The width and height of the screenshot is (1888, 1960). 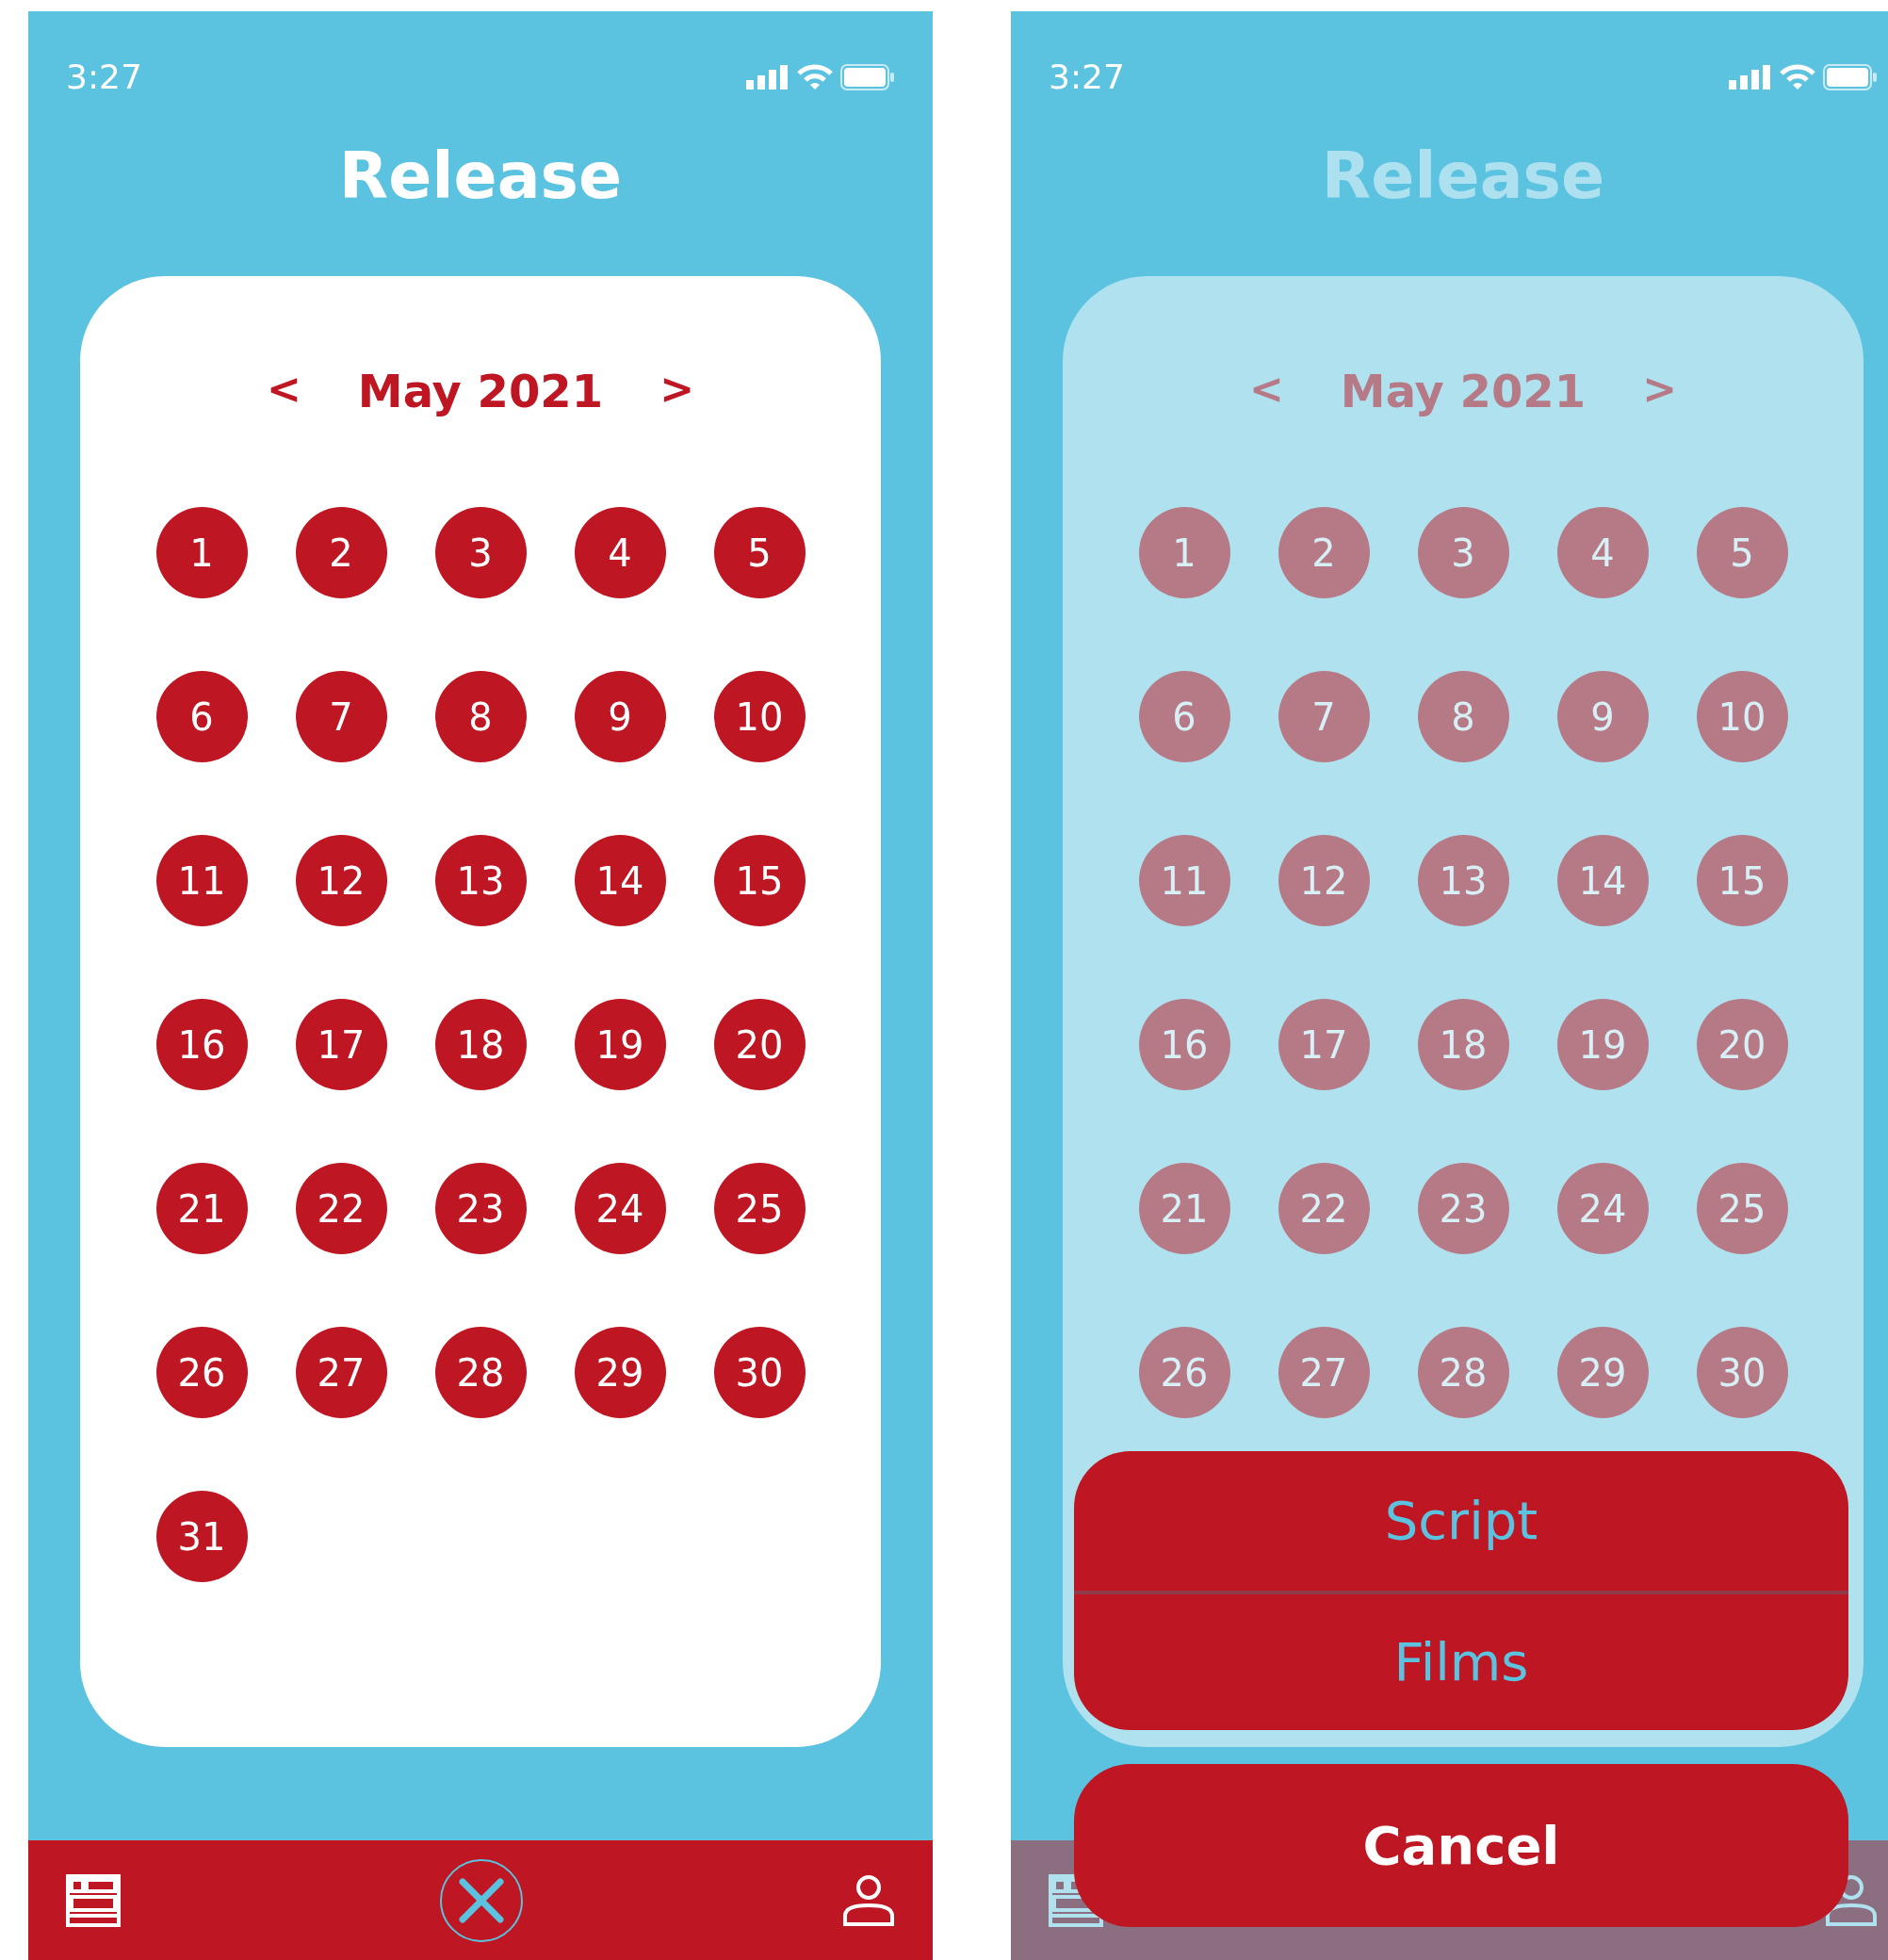 I want to click on day-button: 20, so click(x=759, y=1044).